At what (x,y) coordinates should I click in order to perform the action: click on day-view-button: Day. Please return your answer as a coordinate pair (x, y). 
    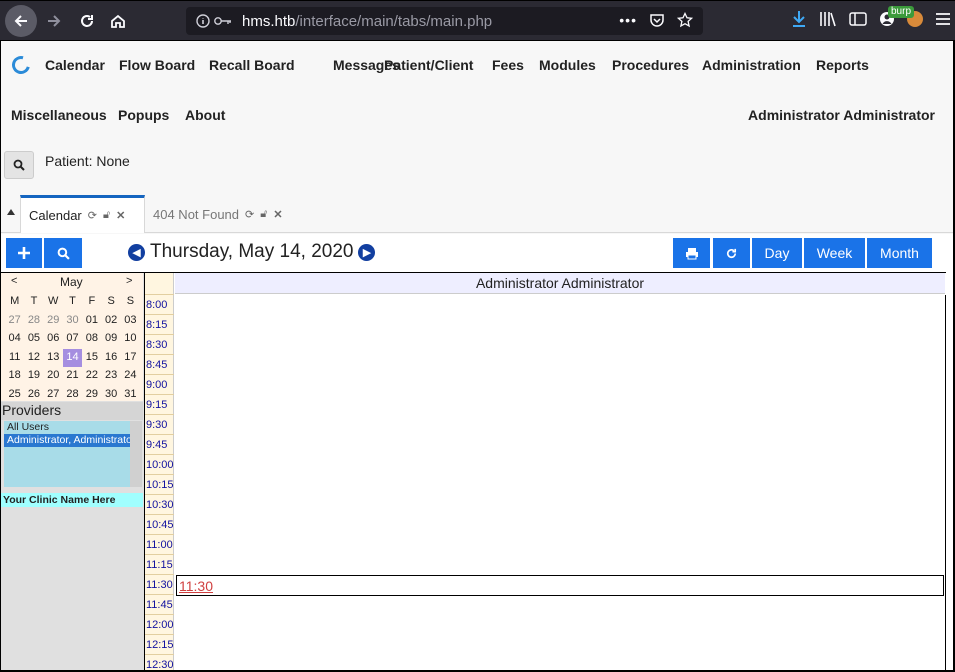
    Looking at the image, I should click on (777, 253).